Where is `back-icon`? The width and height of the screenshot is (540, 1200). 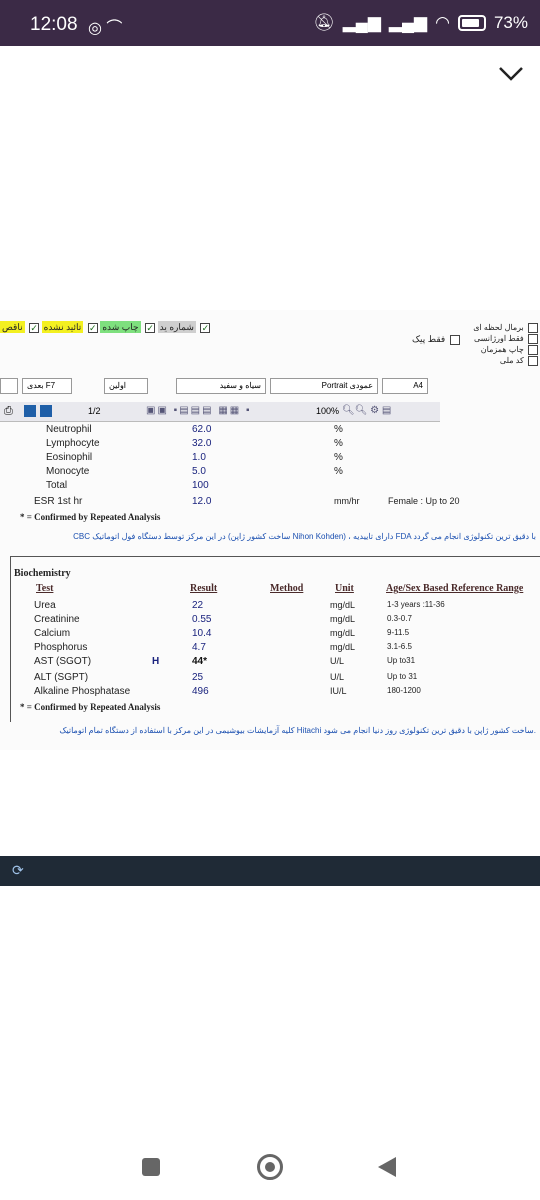 back-icon is located at coordinates (387, 1167).